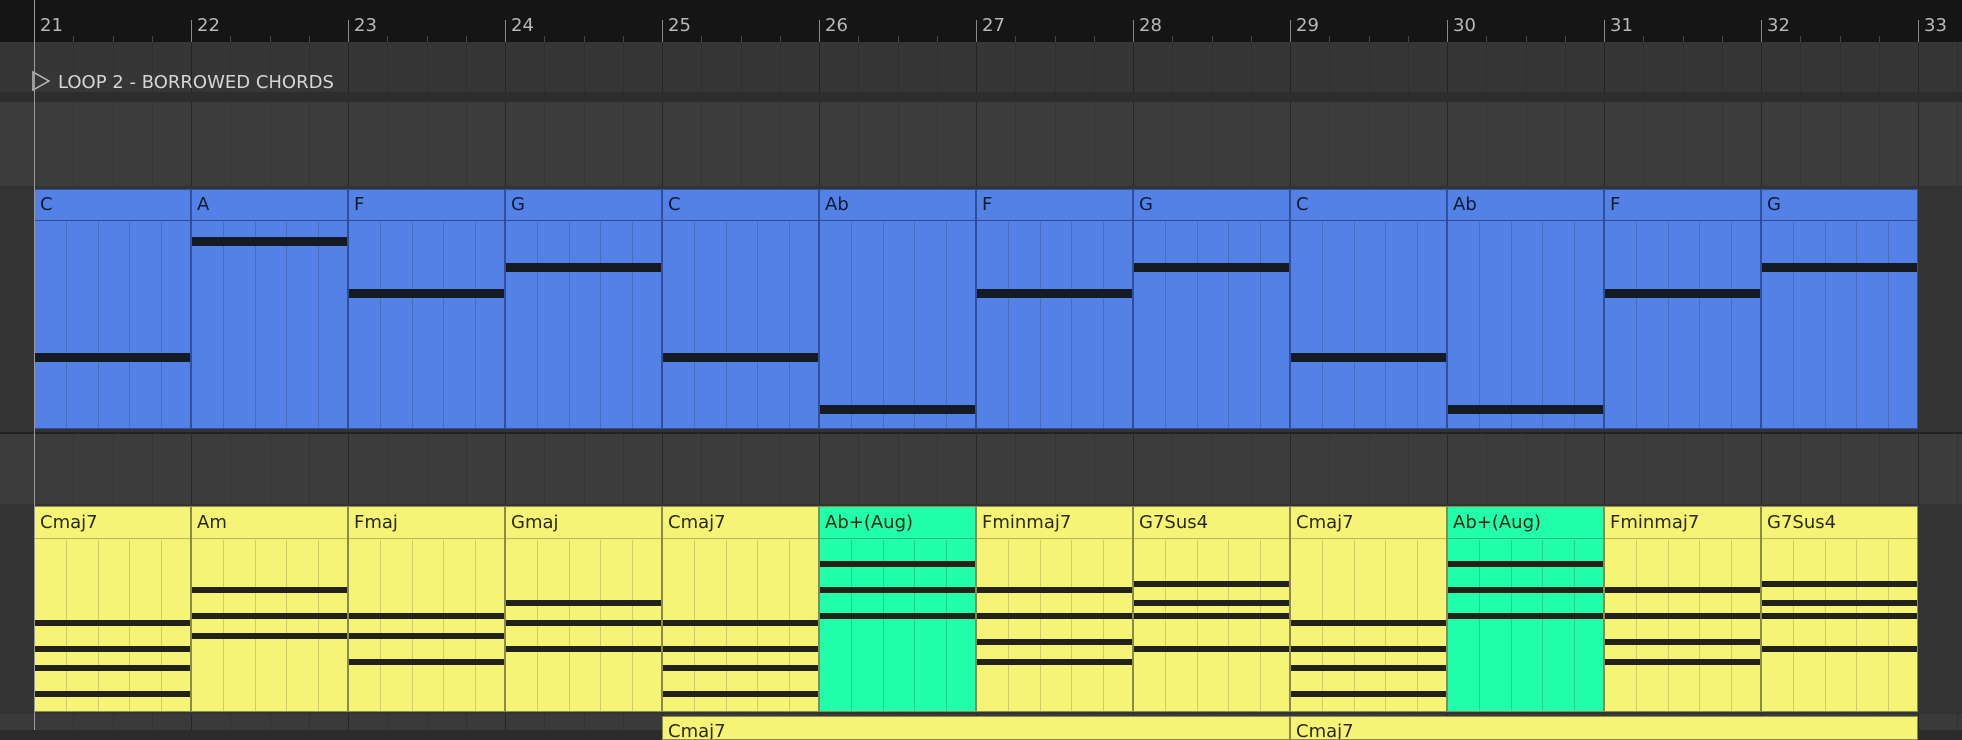 This screenshot has height=740, width=1962. Describe the element at coordinates (583, 609) in the screenshot. I see `chord-clip: Gmaj` at that location.